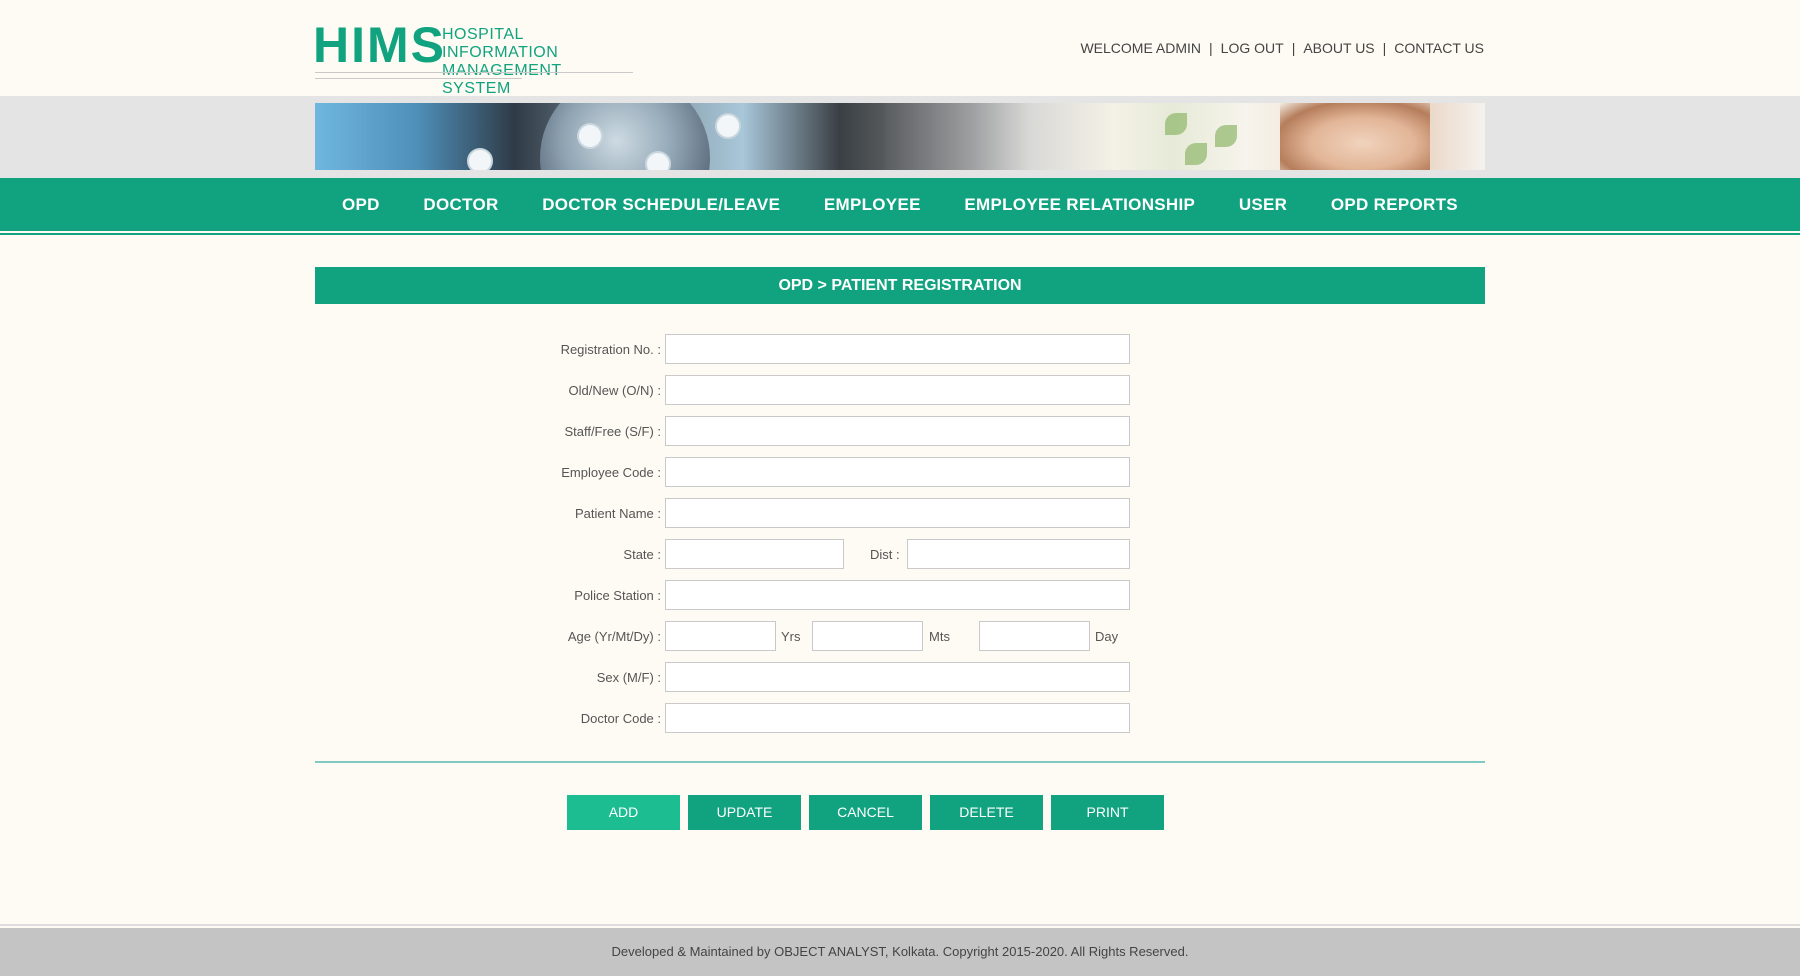  What do you see at coordinates (610, 349) in the screenshot?
I see `registration-no-label: Registration No. :` at bounding box center [610, 349].